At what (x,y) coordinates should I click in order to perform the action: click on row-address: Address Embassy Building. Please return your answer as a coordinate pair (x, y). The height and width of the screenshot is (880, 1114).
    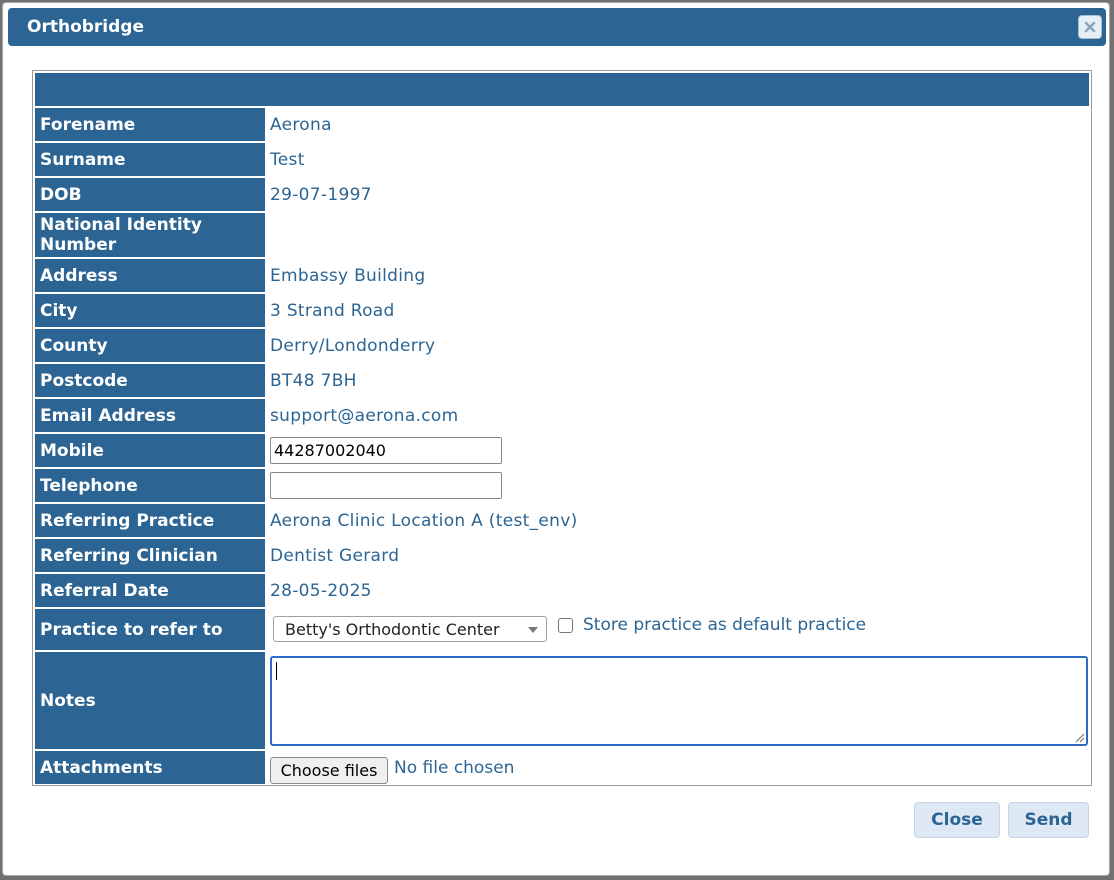
    Looking at the image, I should click on (562, 275).